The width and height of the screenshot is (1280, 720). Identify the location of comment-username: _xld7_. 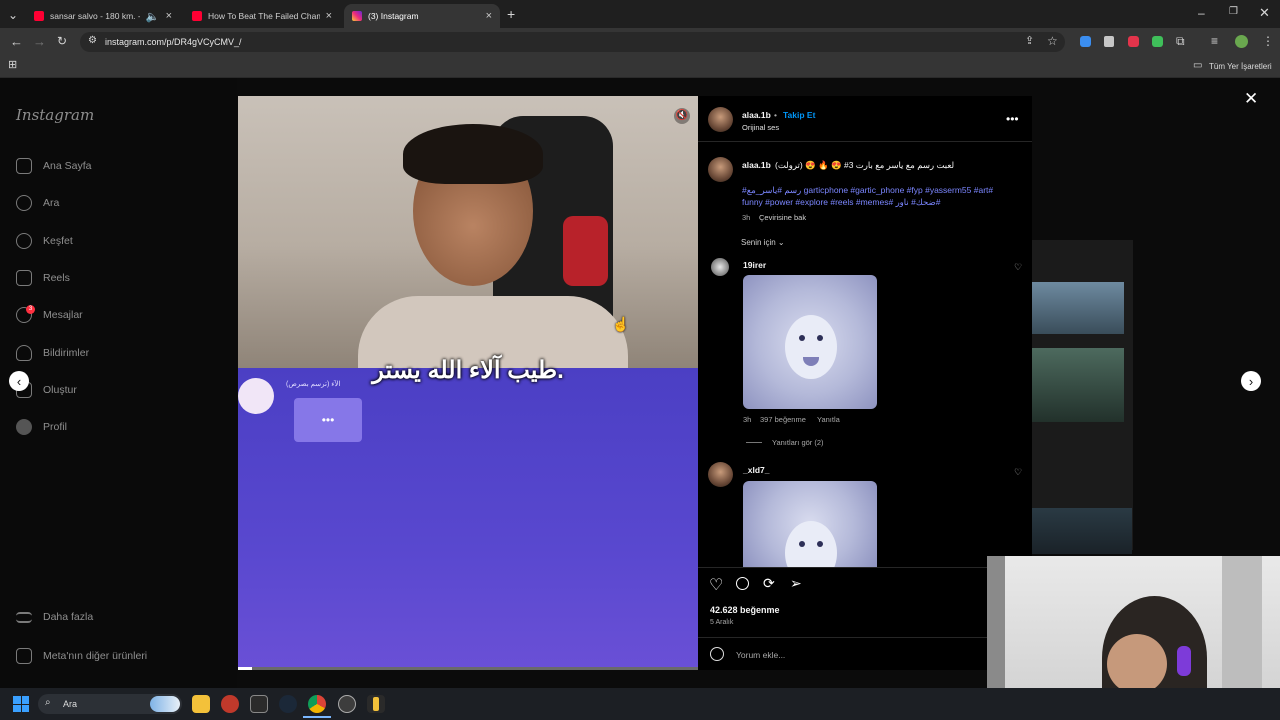
(756, 470).